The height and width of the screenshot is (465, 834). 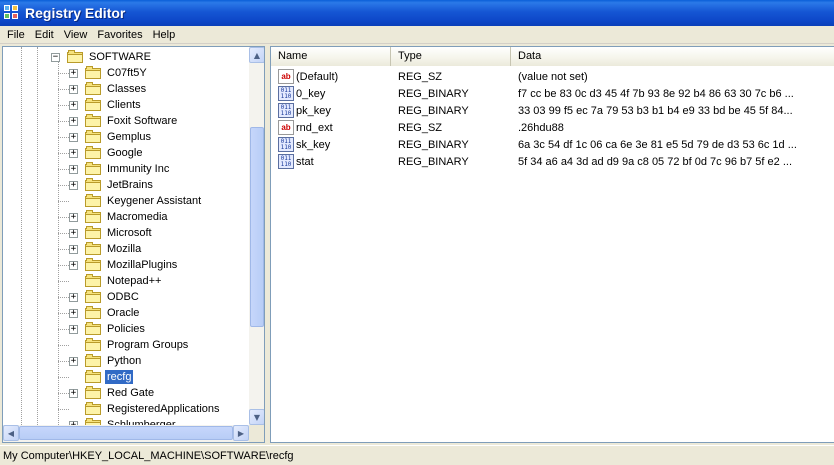 I want to click on tree-item: RegisteredApplications, so click(x=153, y=409).